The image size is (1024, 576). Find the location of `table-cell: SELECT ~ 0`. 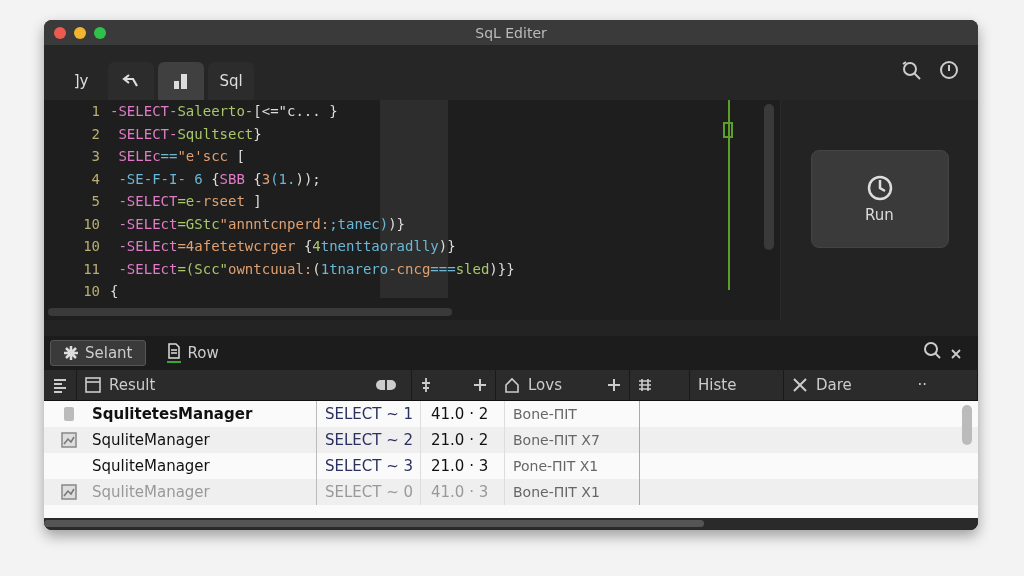

table-cell: SELECT ~ 0 is located at coordinates (369, 492).